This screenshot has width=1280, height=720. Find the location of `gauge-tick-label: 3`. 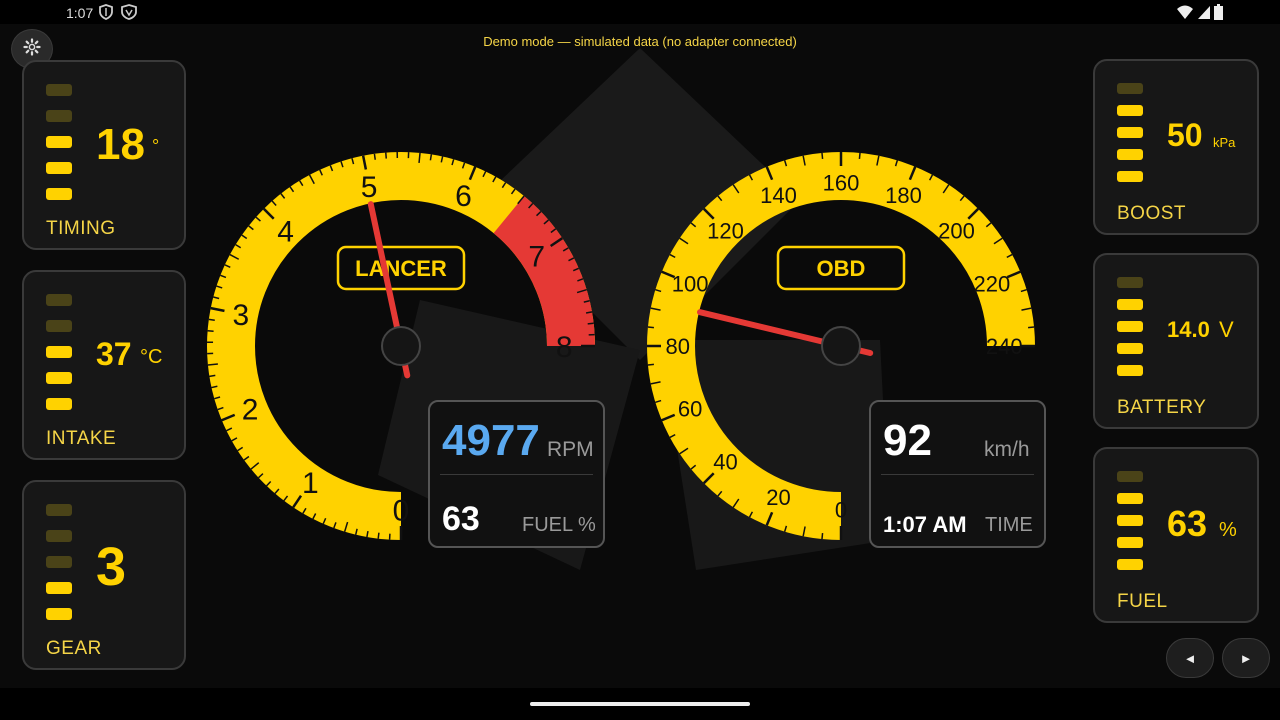

gauge-tick-label: 3 is located at coordinates (241, 315).